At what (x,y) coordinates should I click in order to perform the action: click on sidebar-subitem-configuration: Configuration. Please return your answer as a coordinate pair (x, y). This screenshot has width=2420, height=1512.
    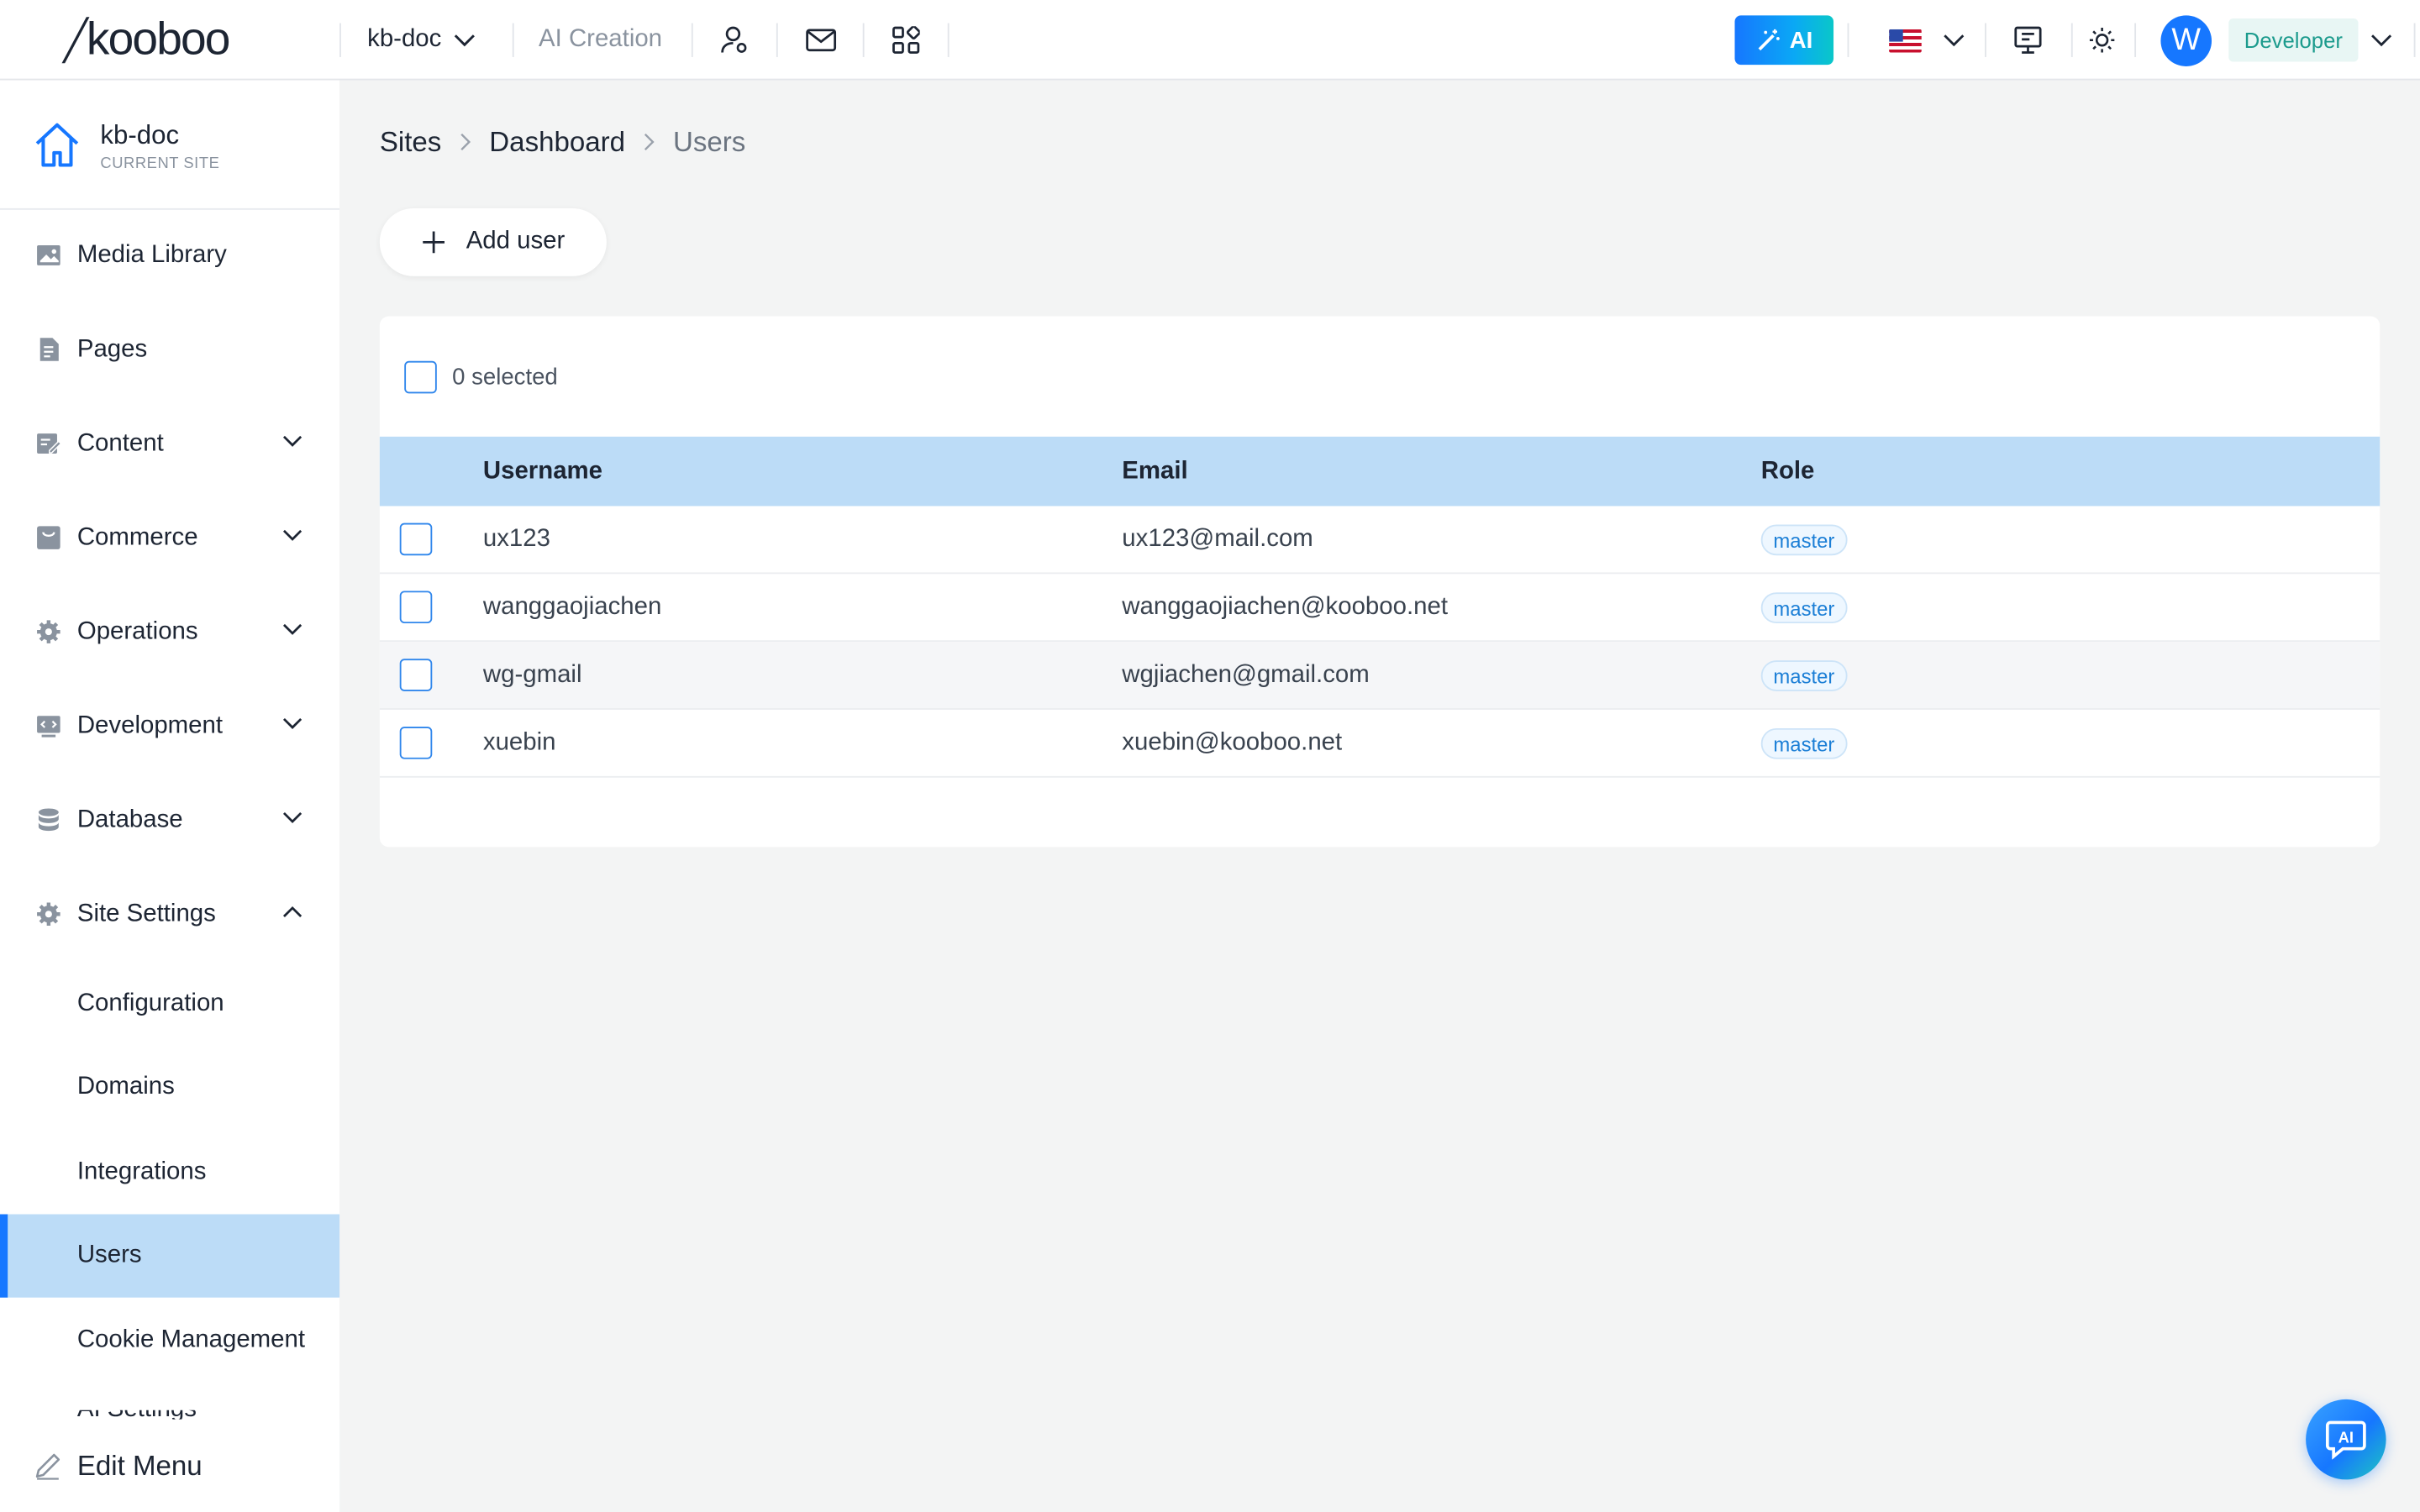
    Looking at the image, I should click on (169, 1004).